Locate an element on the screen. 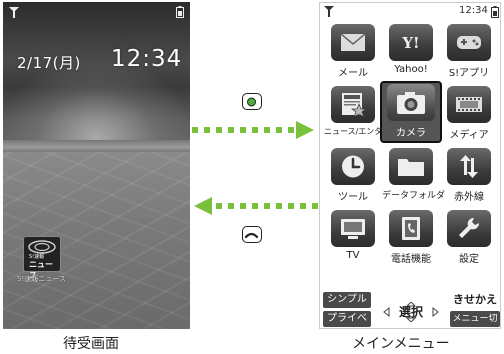  menu-item-media: メディア is located at coordinates (469, 113).